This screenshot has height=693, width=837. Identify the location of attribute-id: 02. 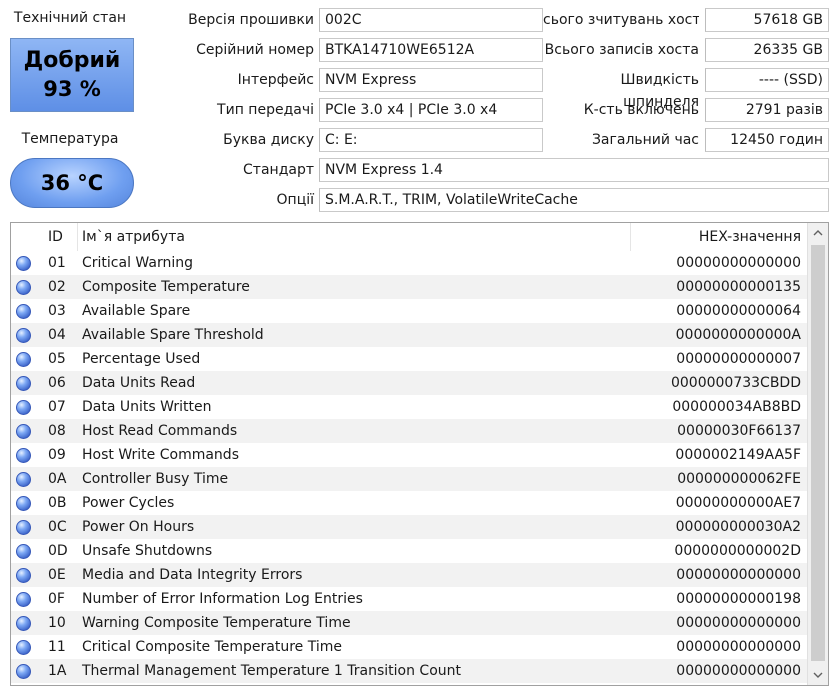
(57, 287).